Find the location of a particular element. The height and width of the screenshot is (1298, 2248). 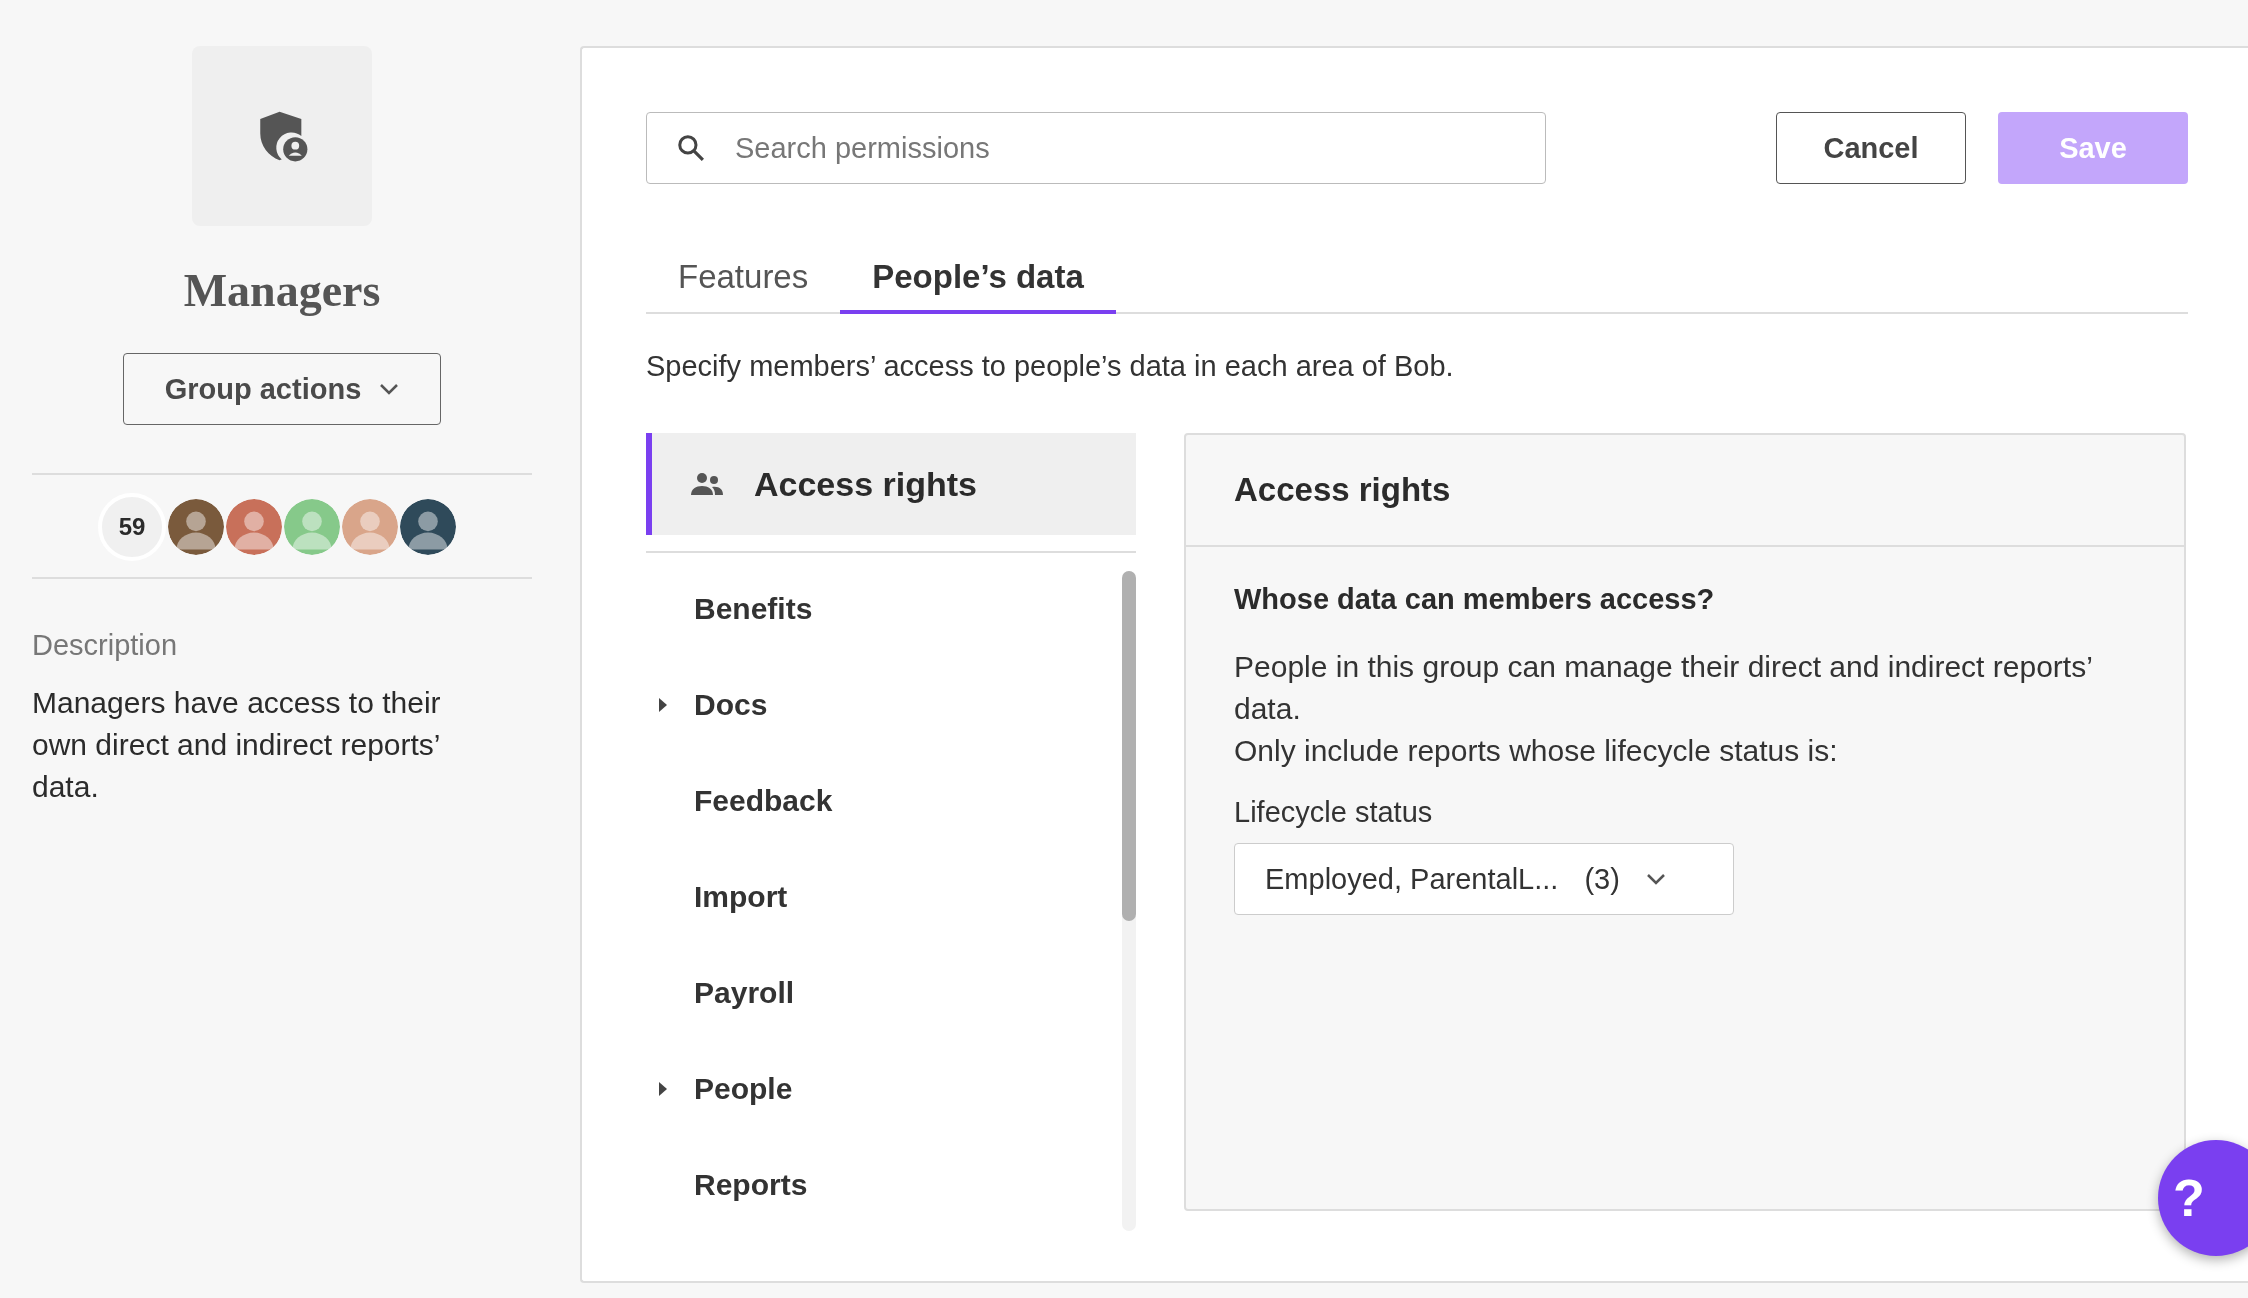

question-text: Whose data can members access? is located at coordinates (1475, 599).